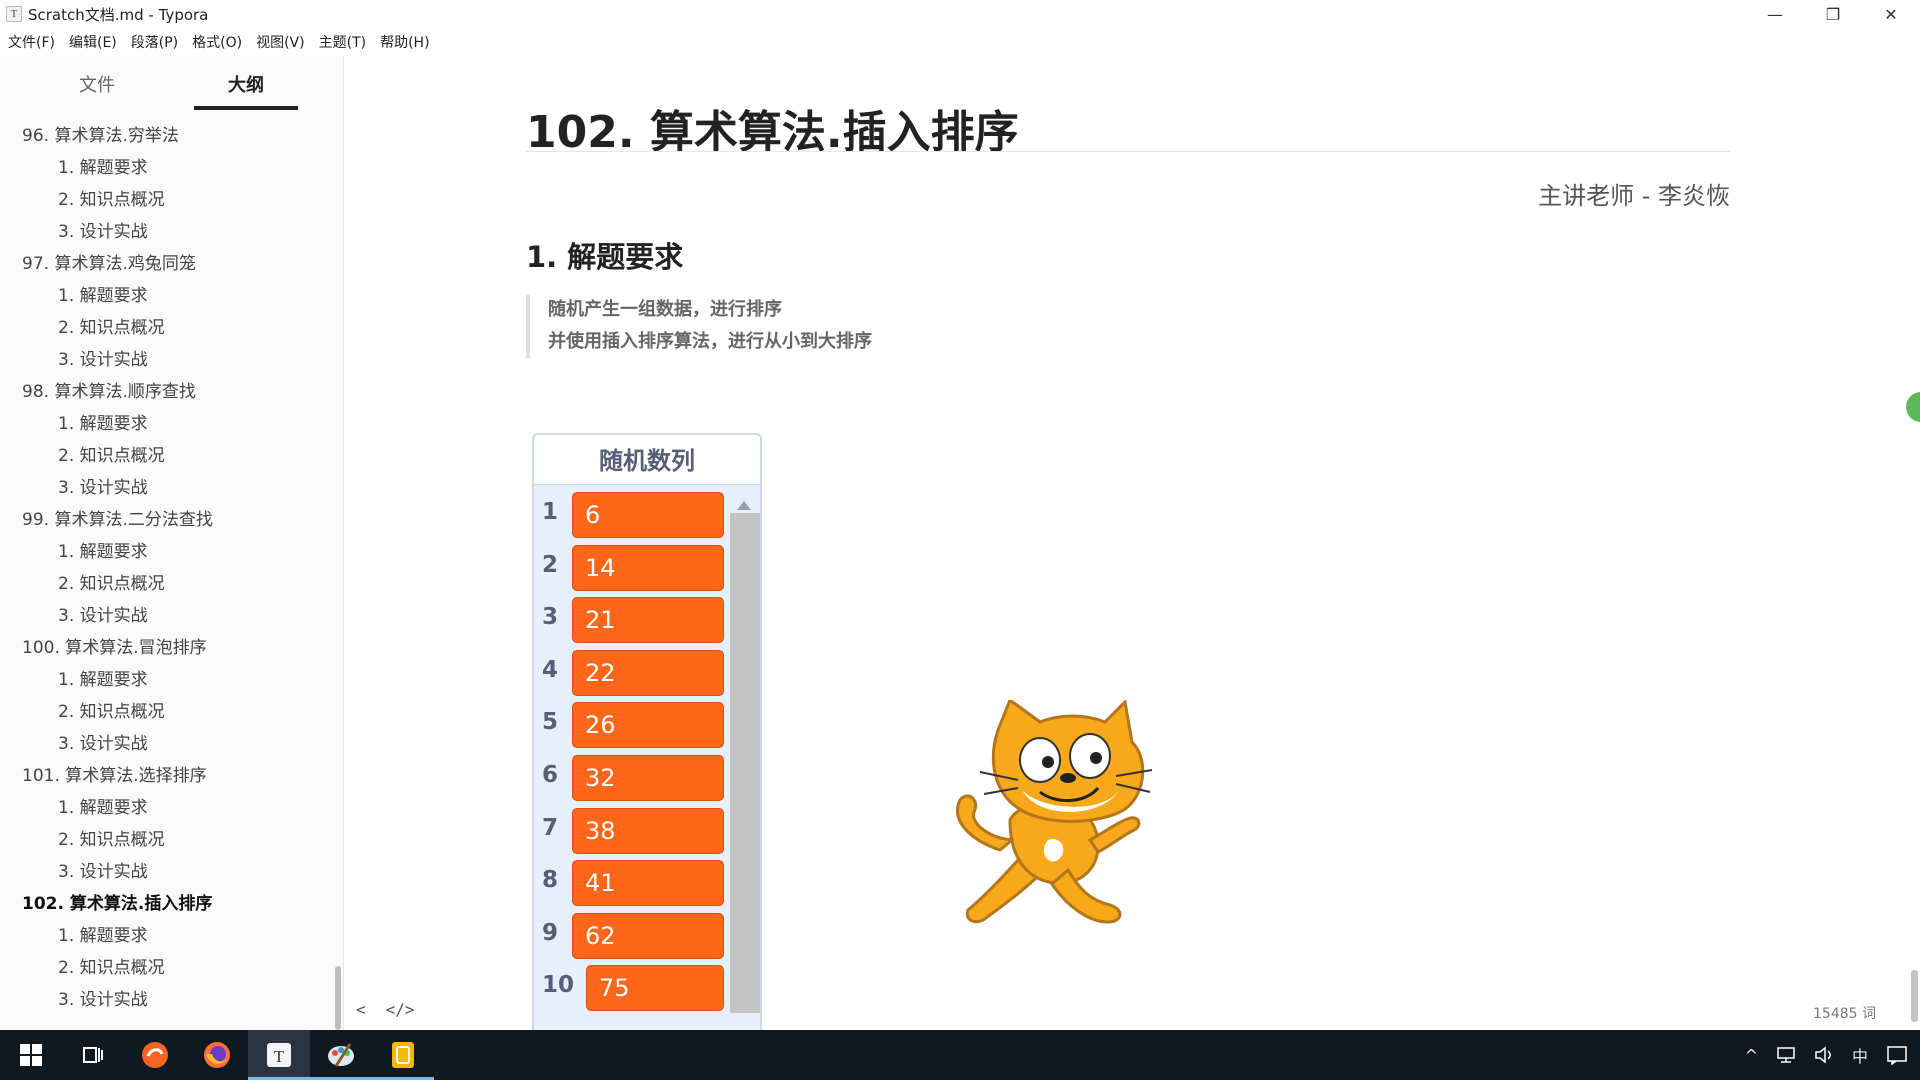  I want to click on toggle-sidebar-icon: <, so click(361, 1009).